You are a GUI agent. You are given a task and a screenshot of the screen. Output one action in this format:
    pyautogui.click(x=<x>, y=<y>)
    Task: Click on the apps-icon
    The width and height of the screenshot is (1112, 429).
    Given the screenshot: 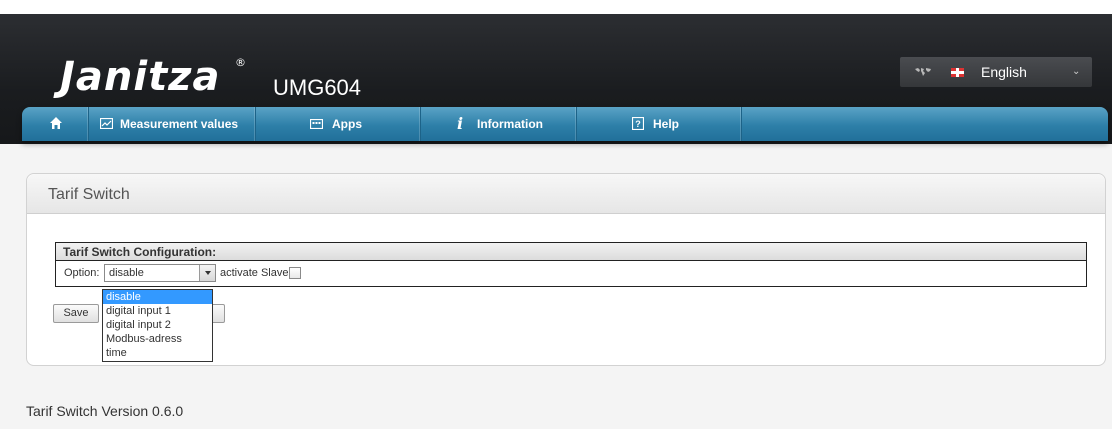 What is the action you would take?
    pyautogui.click(x=316, y=124)
    